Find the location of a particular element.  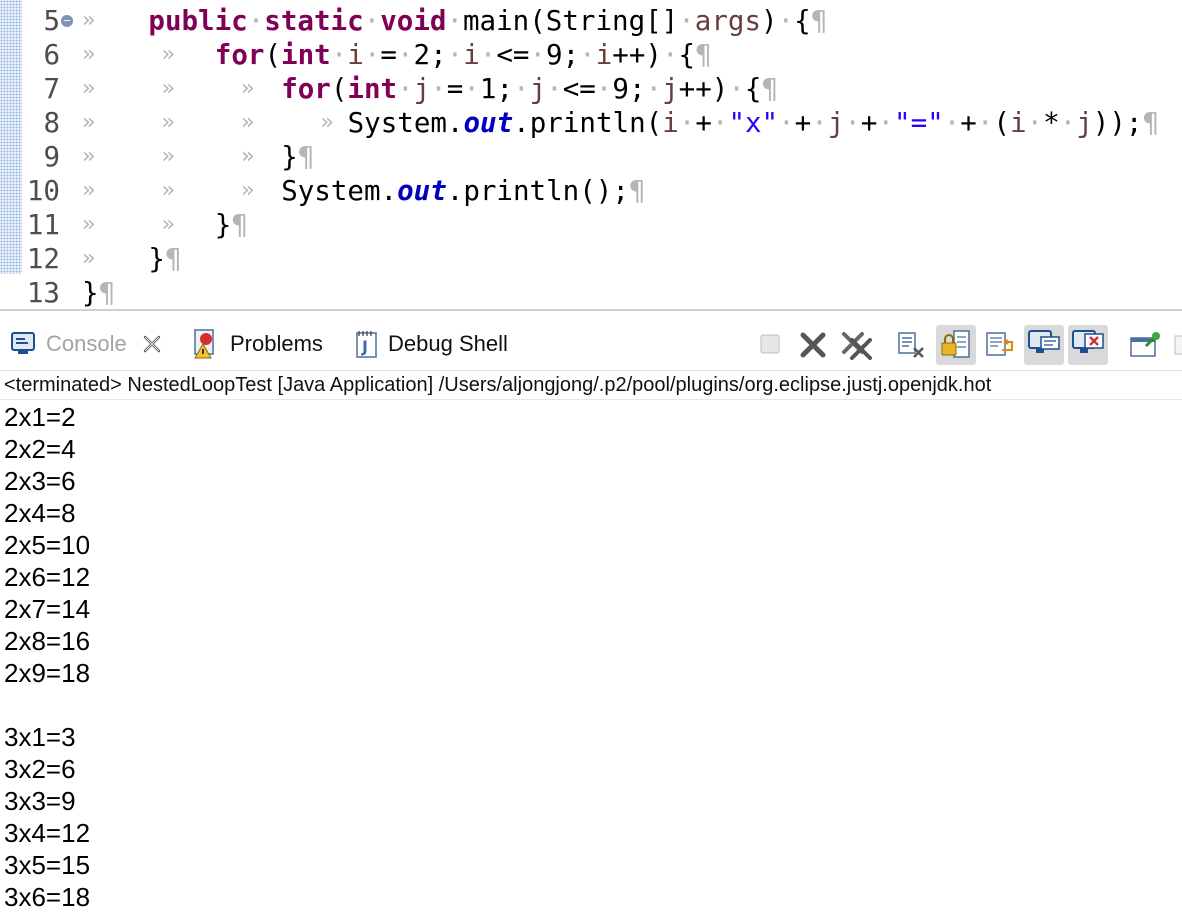

tab-console: Console is located at coordinates (86, 344).